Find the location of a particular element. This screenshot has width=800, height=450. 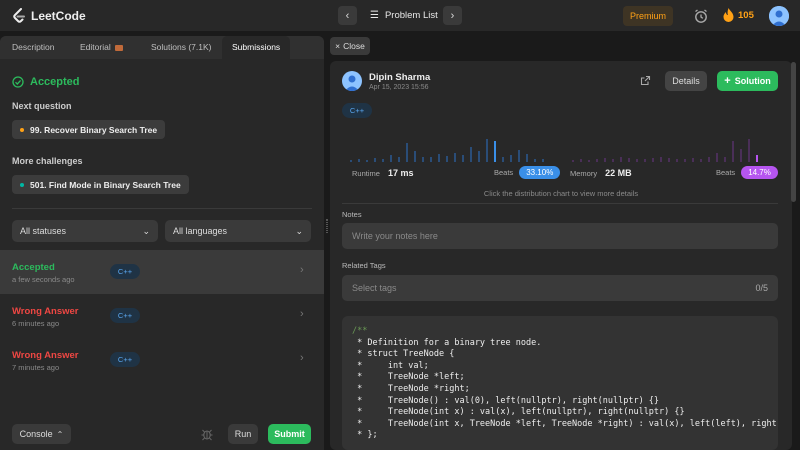

alarm-clock-icon is located at coordinates (701, 16).